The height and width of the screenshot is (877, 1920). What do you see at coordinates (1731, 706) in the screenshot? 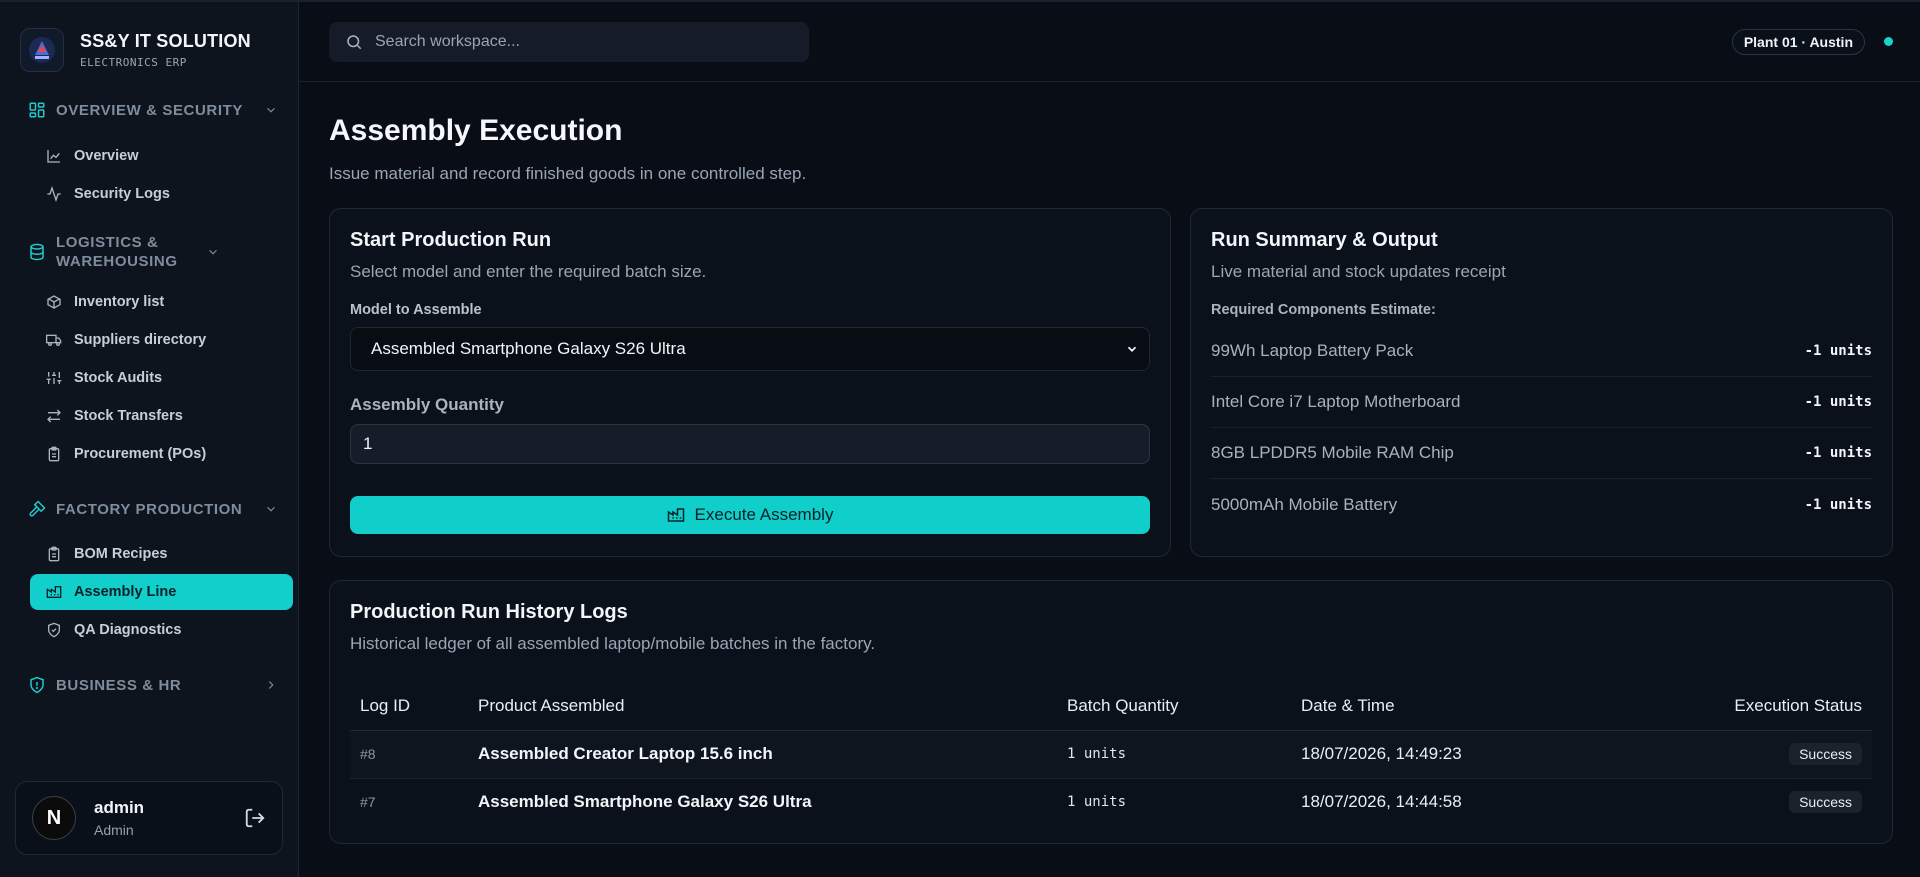
I see `column-header: Execution Status` at bounding box center [1731, 706].